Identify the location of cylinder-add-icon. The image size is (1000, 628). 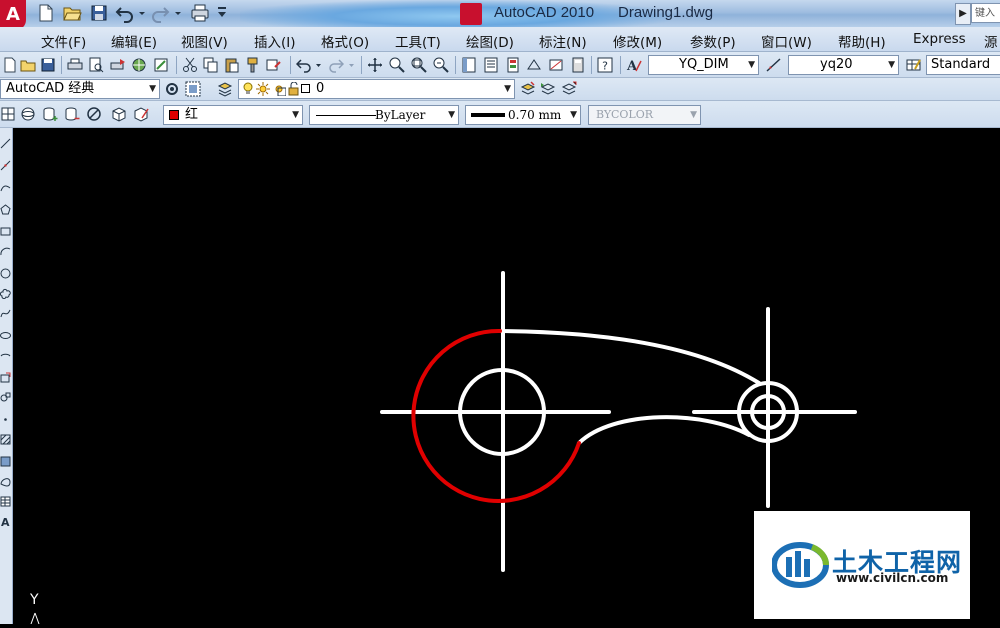
(50, 114).